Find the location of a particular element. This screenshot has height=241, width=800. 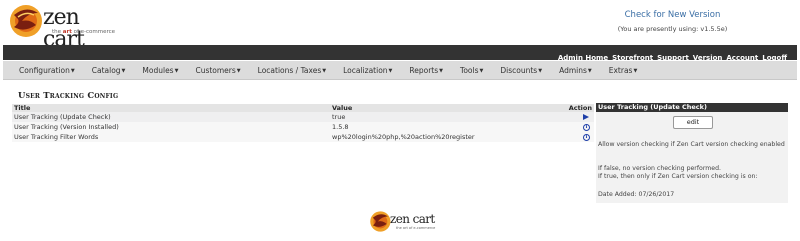

logo-tagline: the art of e-commerce is located at coordinates (84, 32).